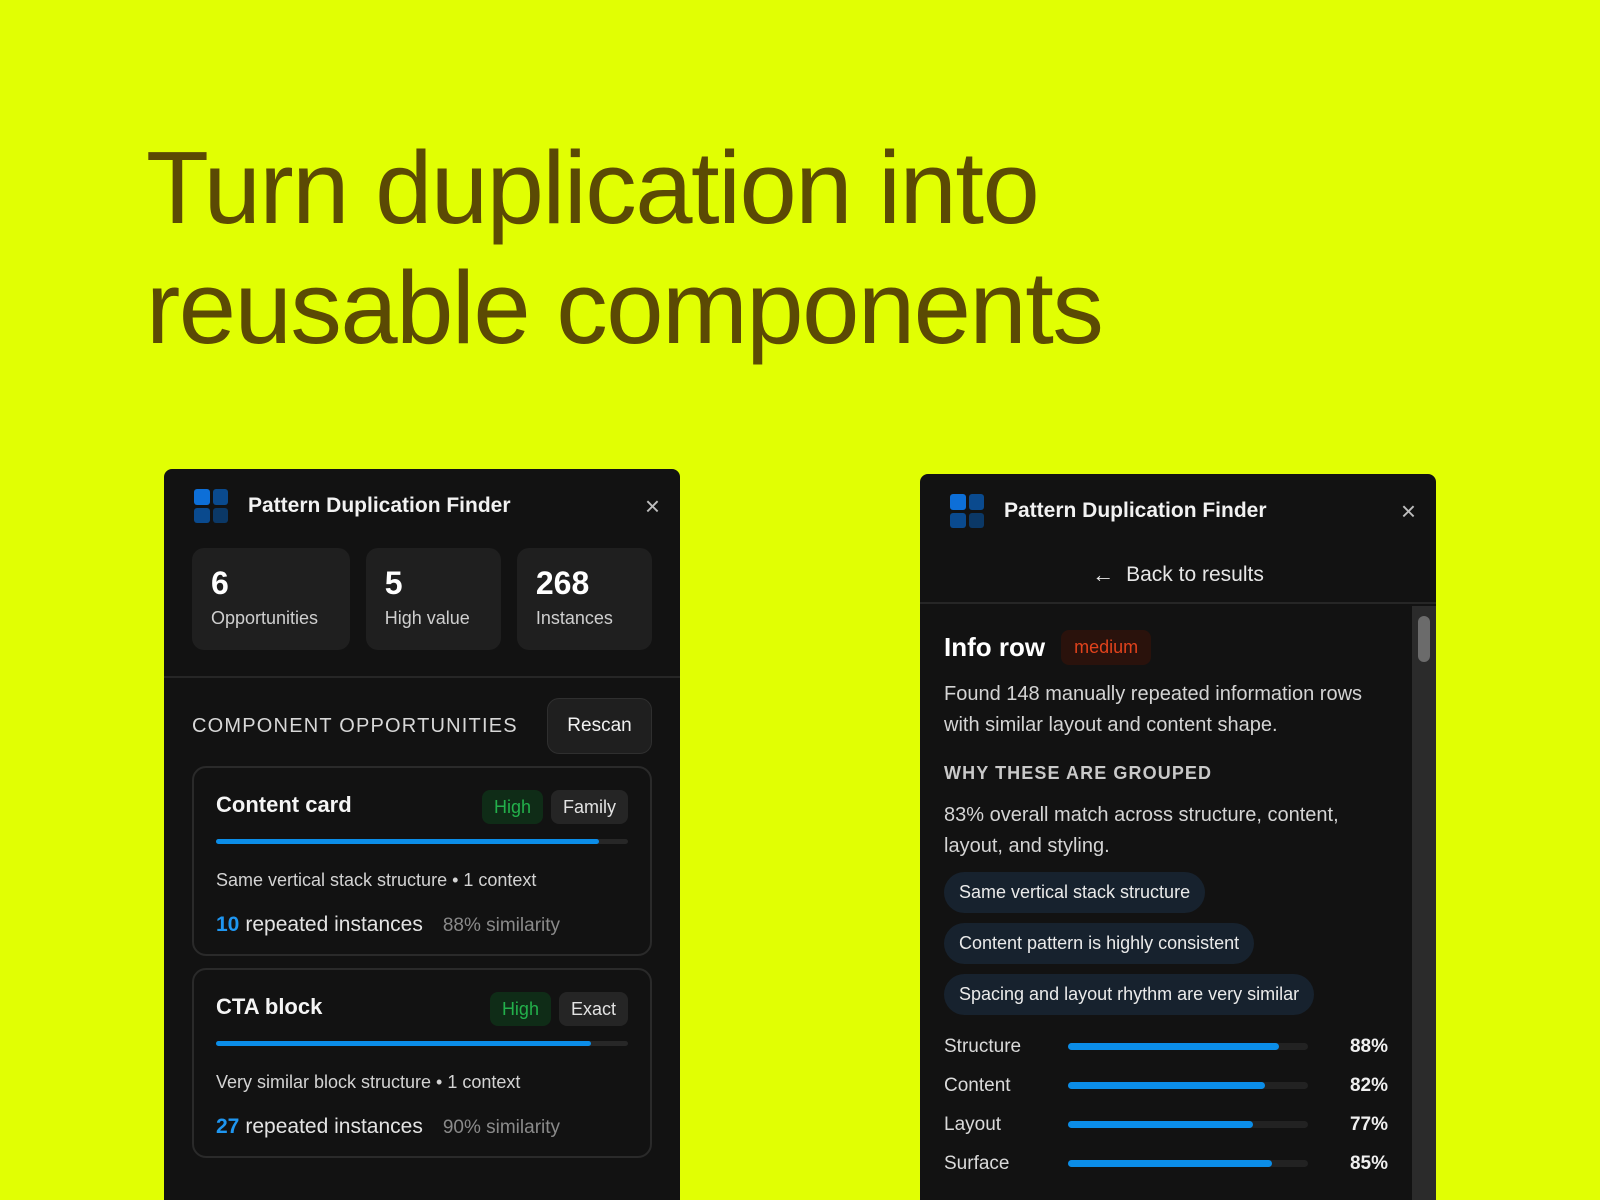  Describe the element at coordinates (269, 1006) in the screenshot. I see `opportunity-name: CTA block` at that location.